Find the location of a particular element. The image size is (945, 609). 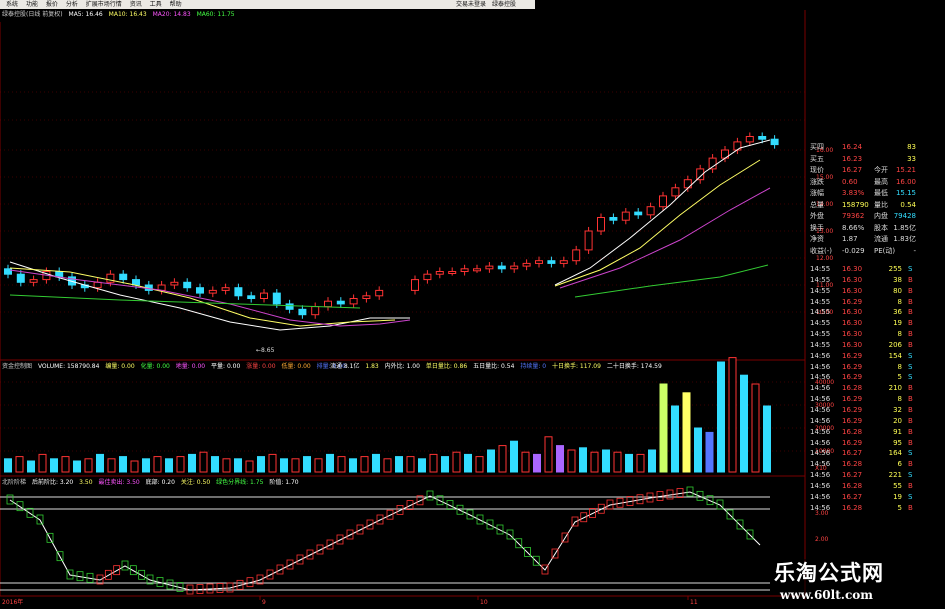

tick-row: 14:56 16.28 6 B is located at coordinates (863, 464).